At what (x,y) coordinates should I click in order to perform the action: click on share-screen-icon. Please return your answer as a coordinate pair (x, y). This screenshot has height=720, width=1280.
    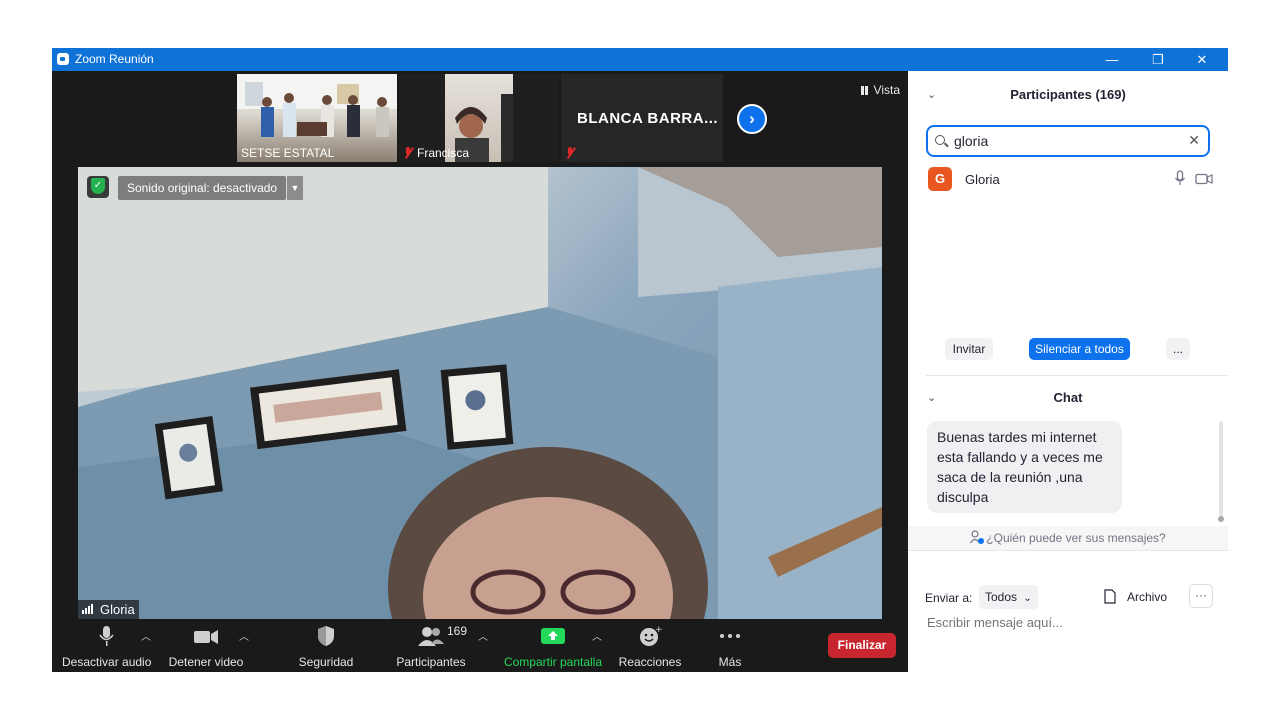
    Looking at the image, I should click on (553, 636).